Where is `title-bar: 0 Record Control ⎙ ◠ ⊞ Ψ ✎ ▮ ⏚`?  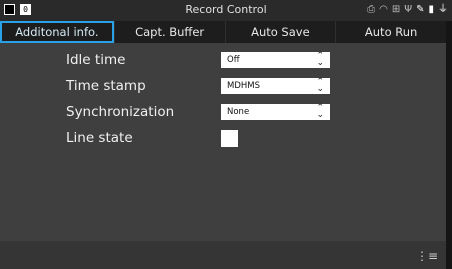 title-bar: 0 Record Control ⎙ ◠ ⊞ Ψ ✎ ▮ ⏚ is located at coordinates (226, 10).